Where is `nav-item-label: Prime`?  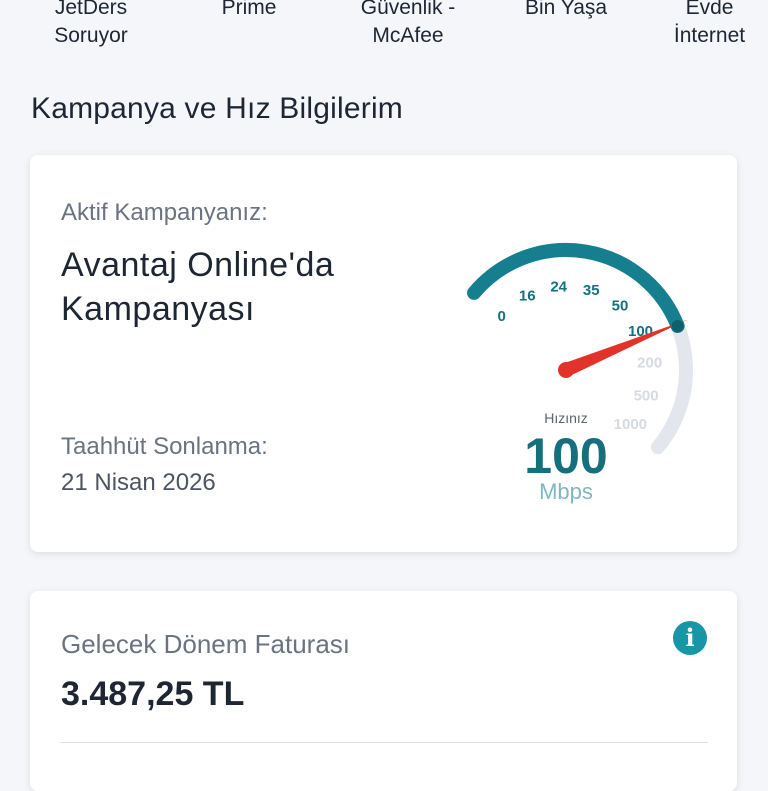
nav-item-label: Prime is located at coordinates (249, 9).